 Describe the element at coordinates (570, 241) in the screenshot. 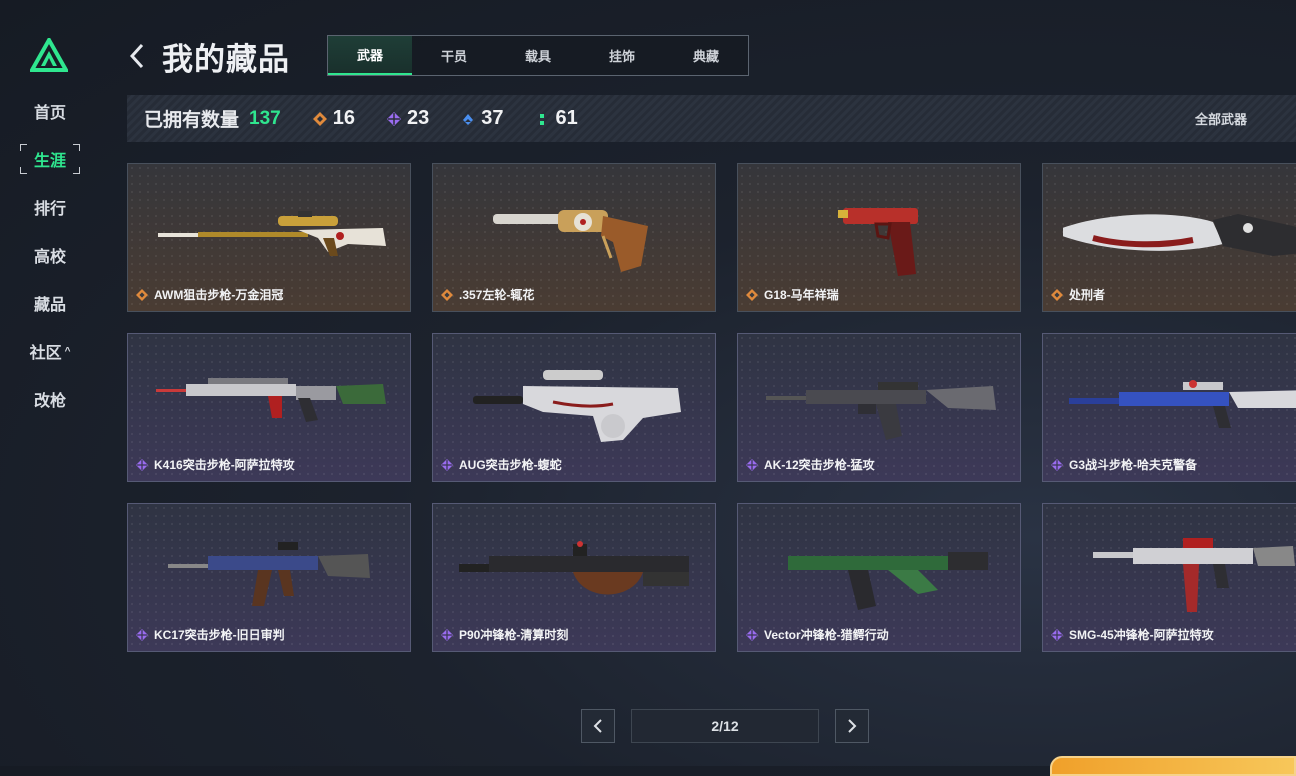

I see `revolver-image` at that location.